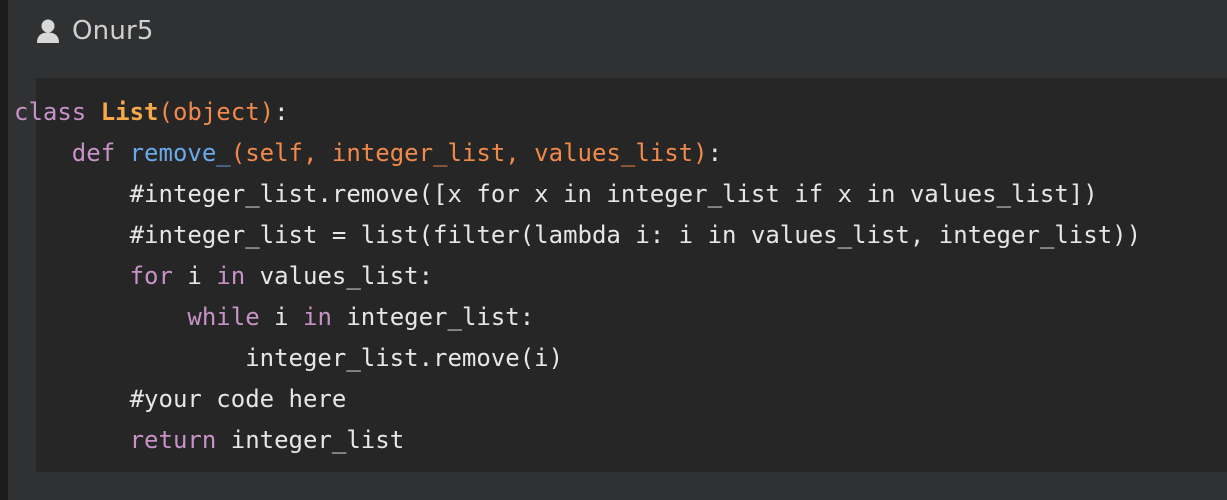 The height and width of the screenshot is (500, 1227). I want to click on code-line: for i in values_list:, so click(577, 276).